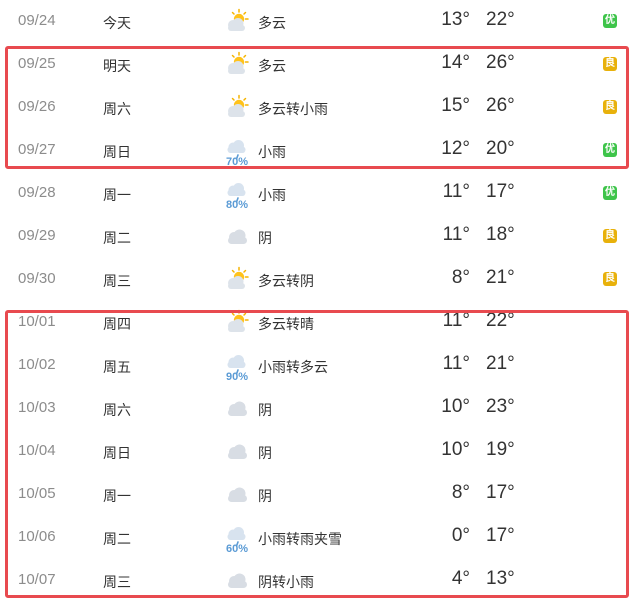  I want to click on precip-probability: 80%, so click(237, 205).